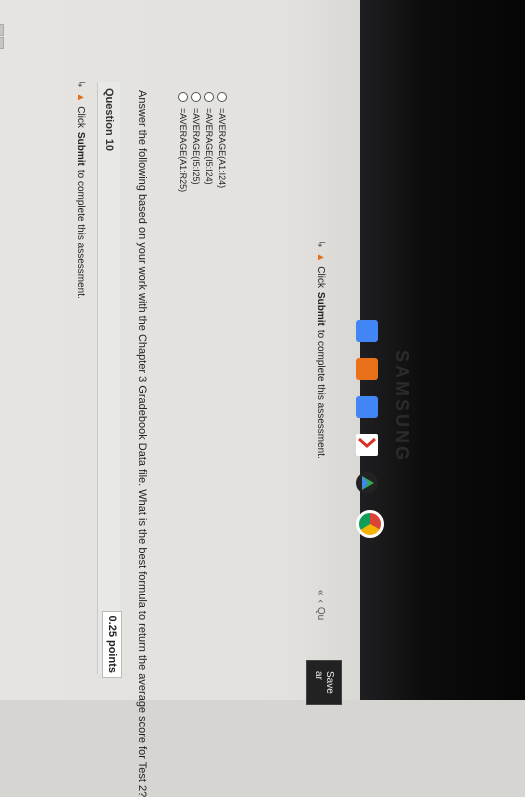 This screenshot has height=797, width=525. What do you see at coordinates (222, 192) in the screenshot?
I see `option-1: =AVERAGE(A1:I24)` at bounding box center [222, 192].